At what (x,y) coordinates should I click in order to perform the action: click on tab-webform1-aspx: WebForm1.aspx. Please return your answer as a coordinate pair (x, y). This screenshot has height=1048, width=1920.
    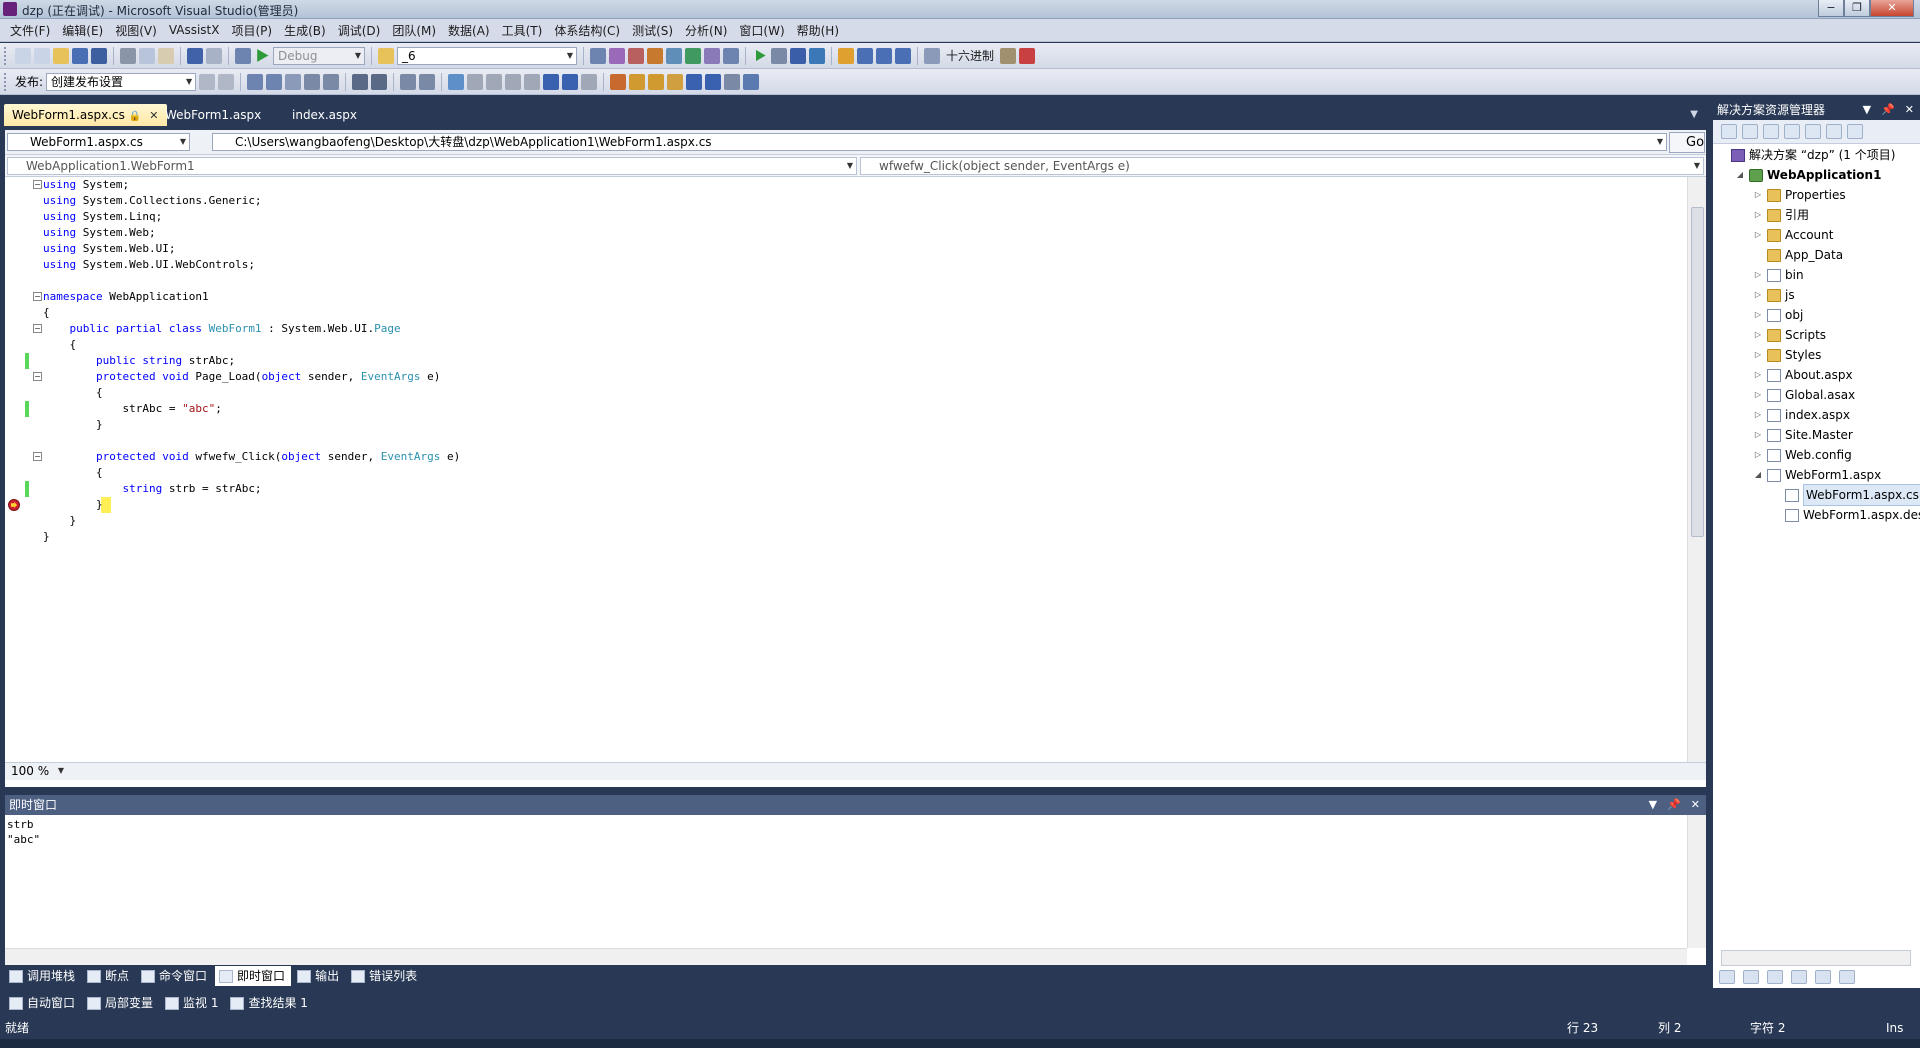
    Looking at the image, I should click on (213, 115).